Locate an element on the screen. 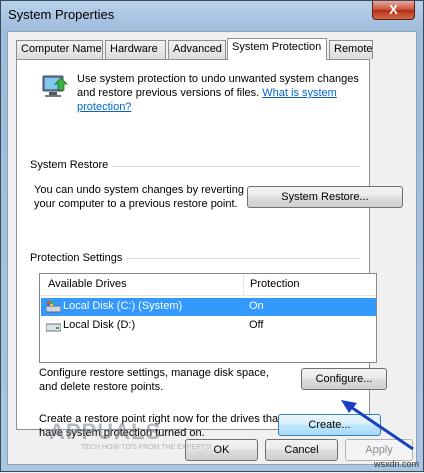  tab-hardware: Hardware is located at coordinates (135, 49).